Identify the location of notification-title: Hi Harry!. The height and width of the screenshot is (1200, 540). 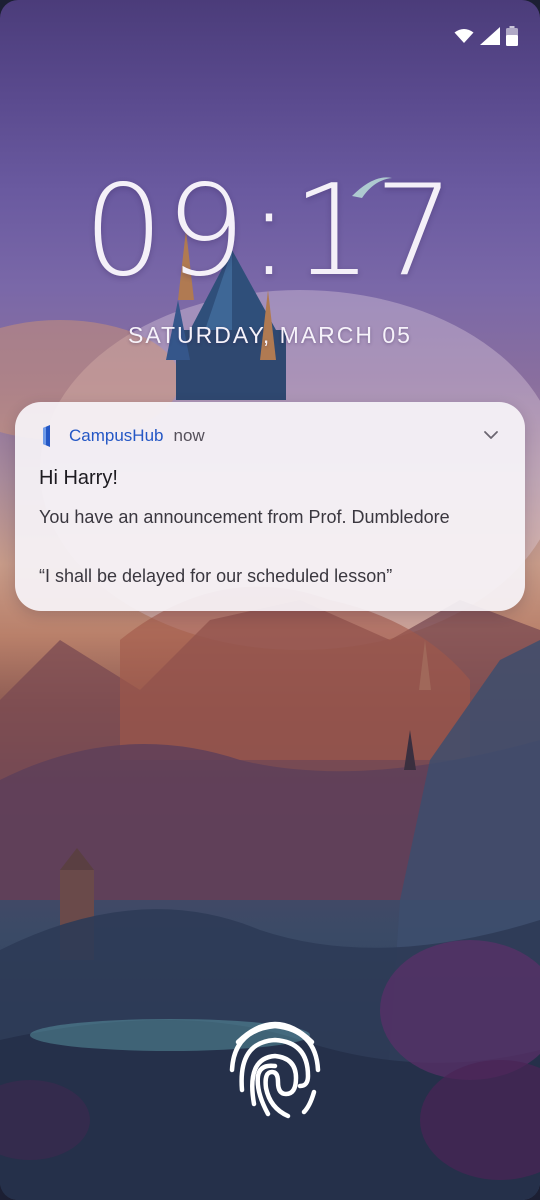
(78, 478).